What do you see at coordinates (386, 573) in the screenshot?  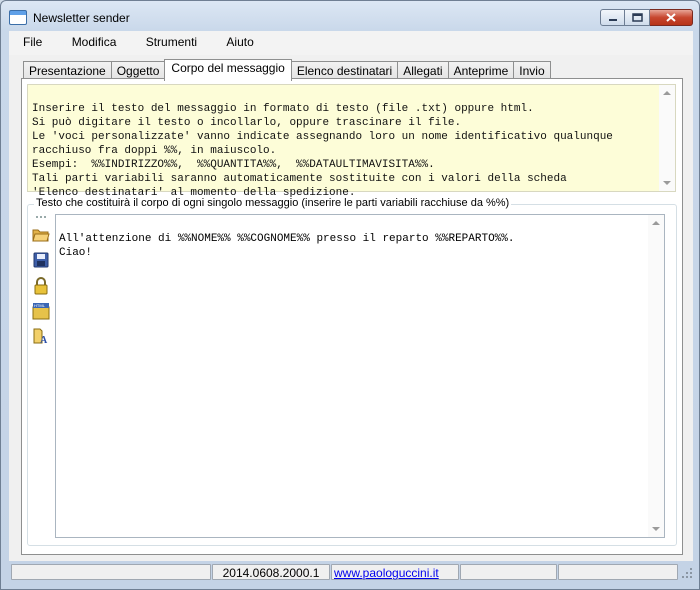 I see `website-link: www.paologuccini.it` at bounding box center [386, 573].